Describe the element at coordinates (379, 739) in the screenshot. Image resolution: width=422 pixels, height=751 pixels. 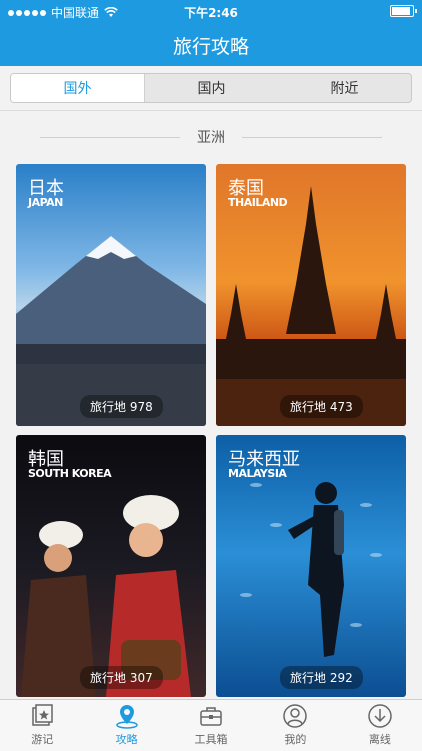
I see `tabbar-label: 离线` at that location.